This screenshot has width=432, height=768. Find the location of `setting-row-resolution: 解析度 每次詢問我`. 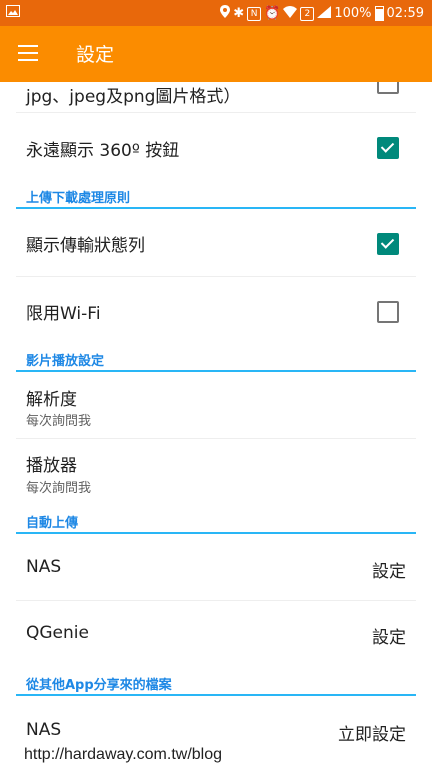

setting-row-resolution: 解析度 每次詢問我 is located at coordinates (216, 405).